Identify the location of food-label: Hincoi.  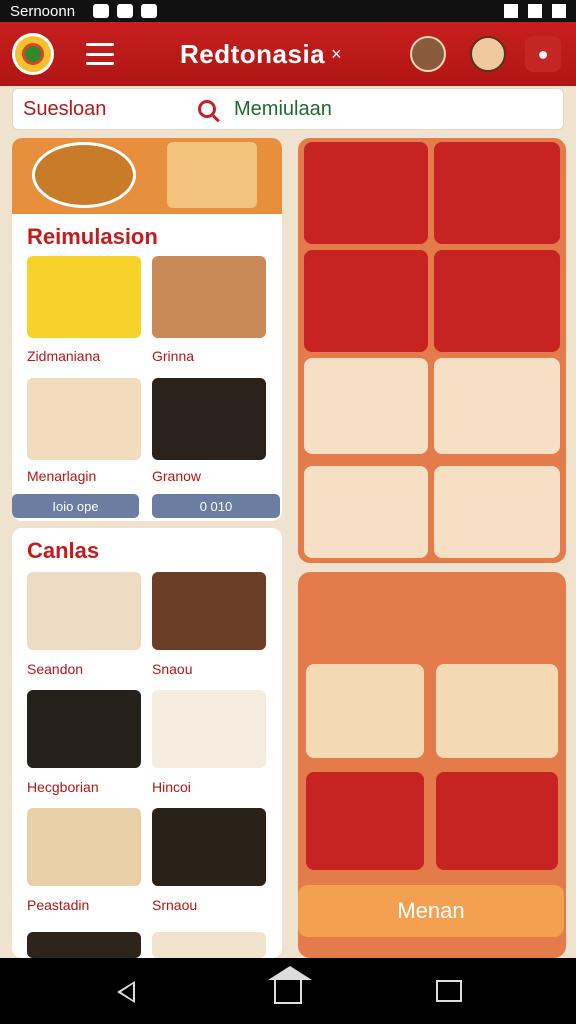
(171, 787).